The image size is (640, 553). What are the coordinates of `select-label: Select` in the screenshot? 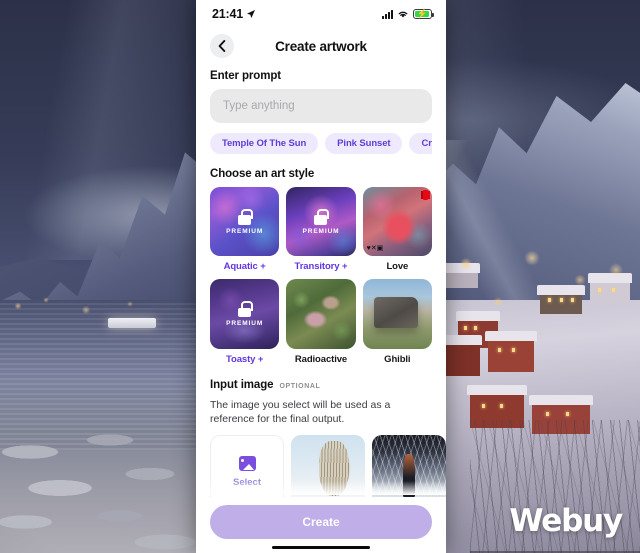 It's located at (247, 483).